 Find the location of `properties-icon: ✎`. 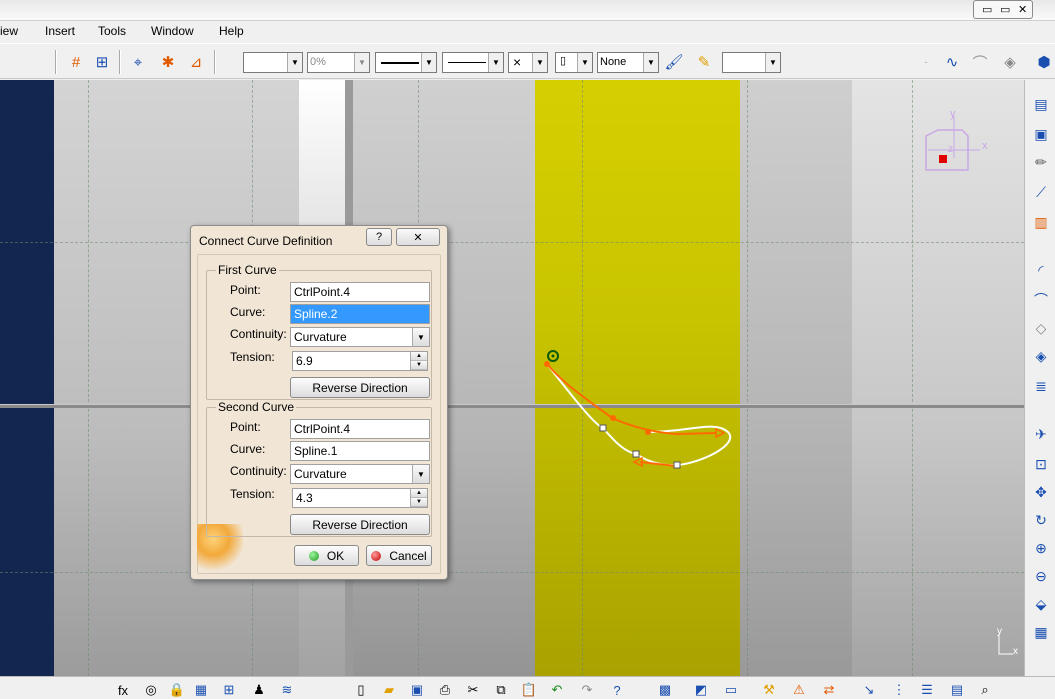

properties-icon: ✎ is located at coordinates (704, 62).